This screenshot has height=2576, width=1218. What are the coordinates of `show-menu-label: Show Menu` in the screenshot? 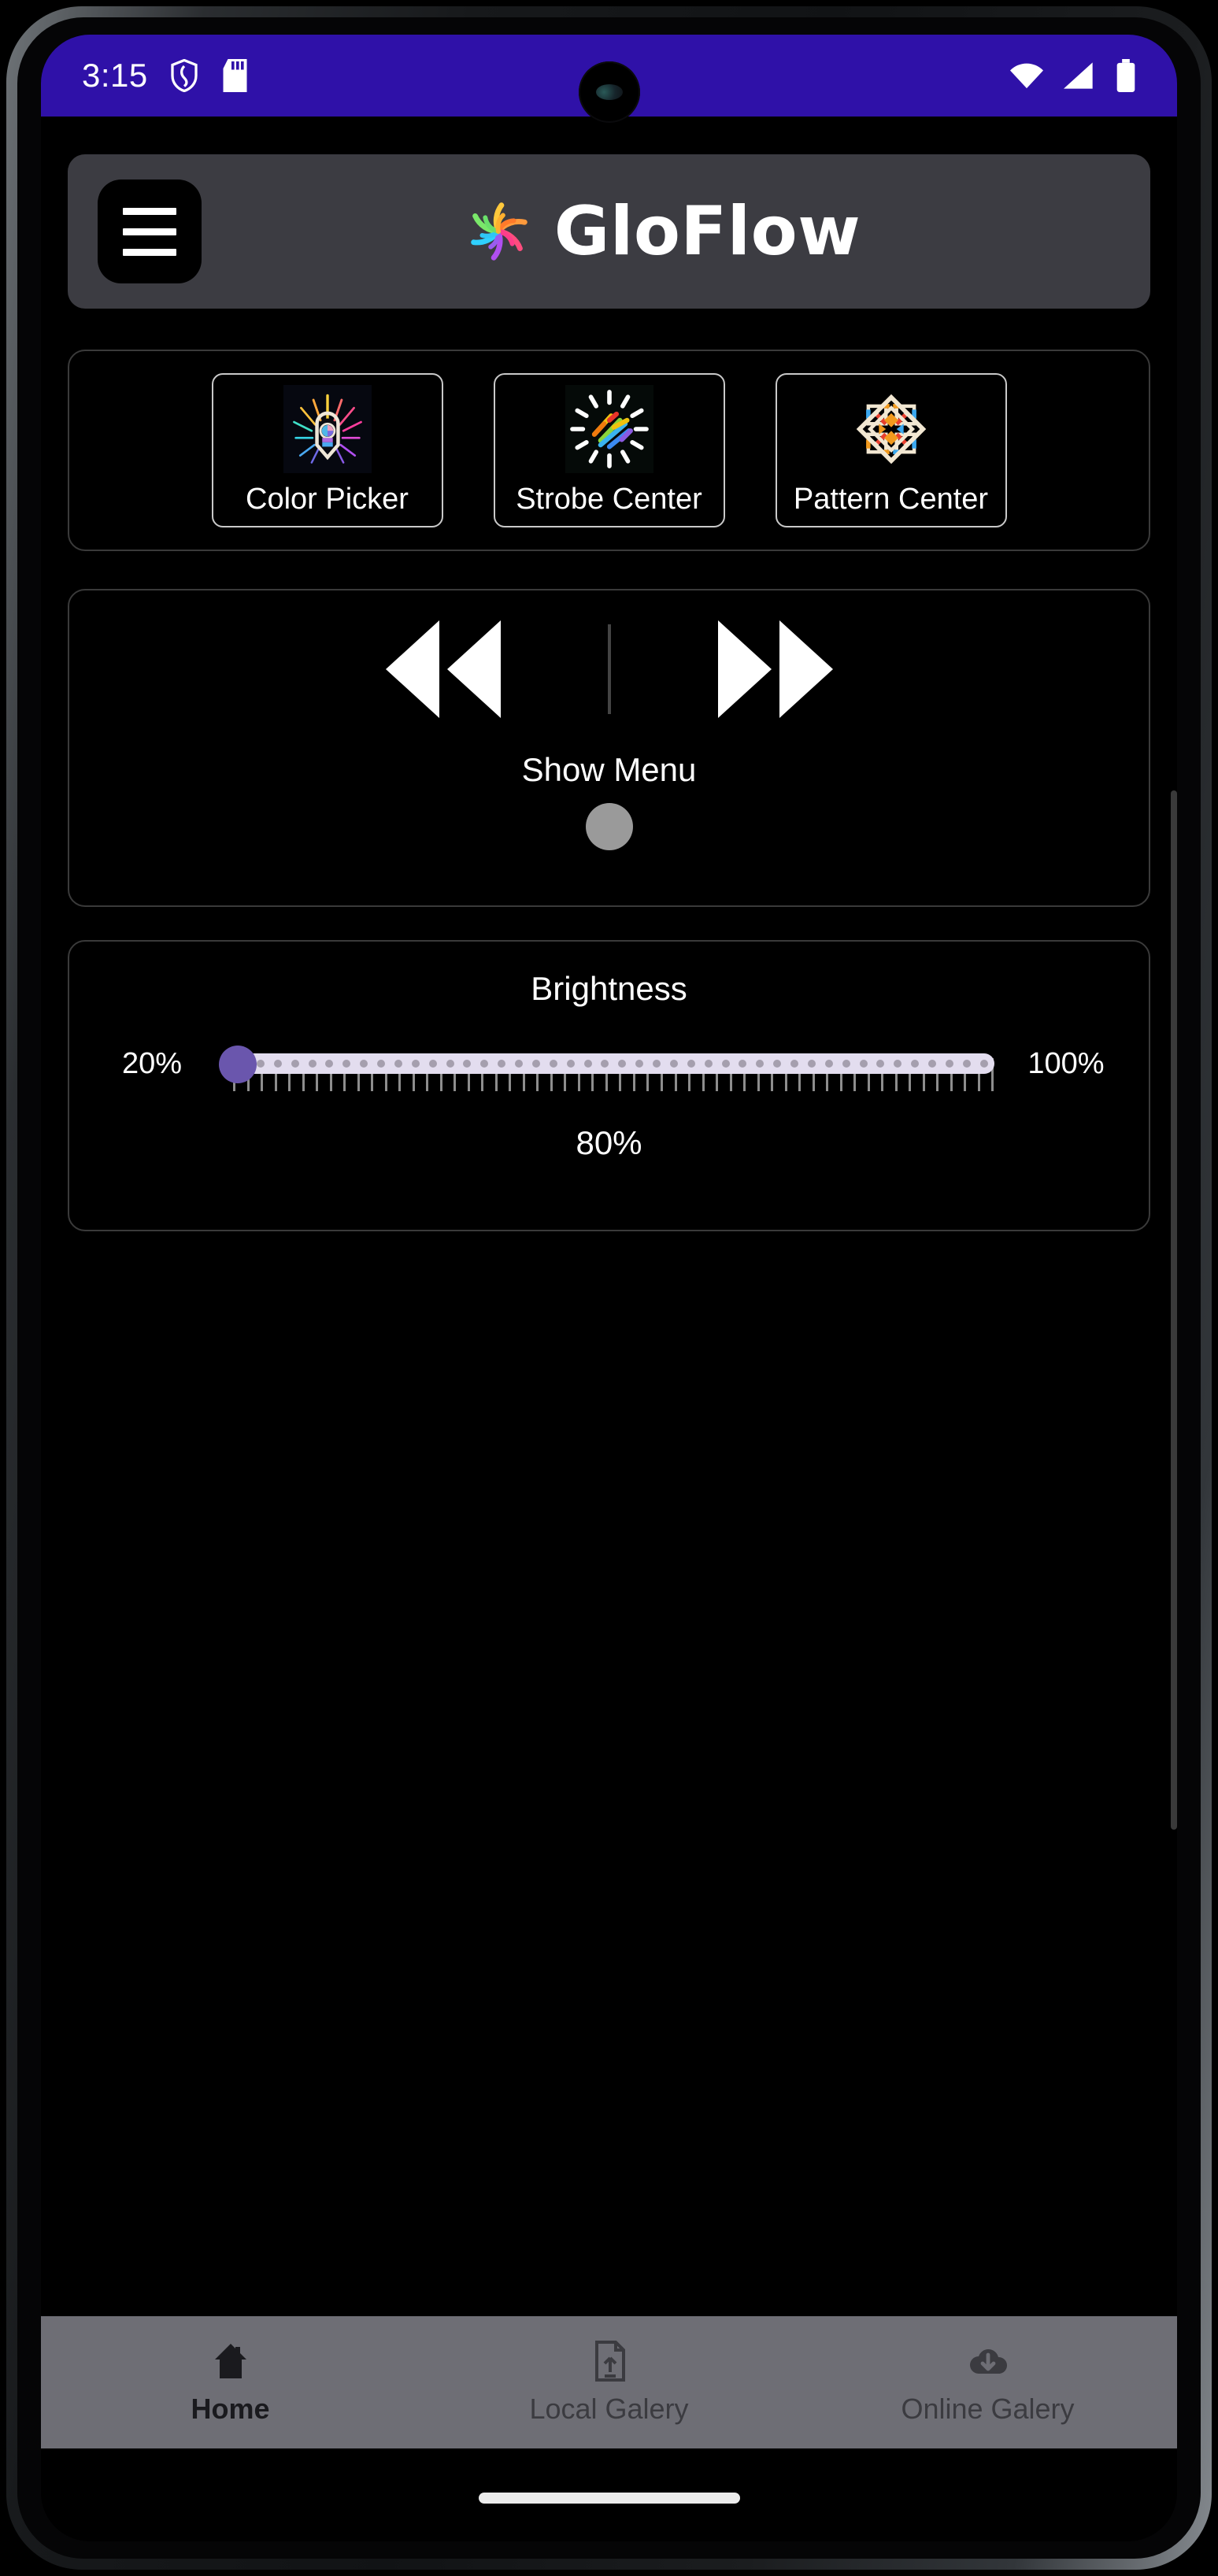 It's located at (609, 769).